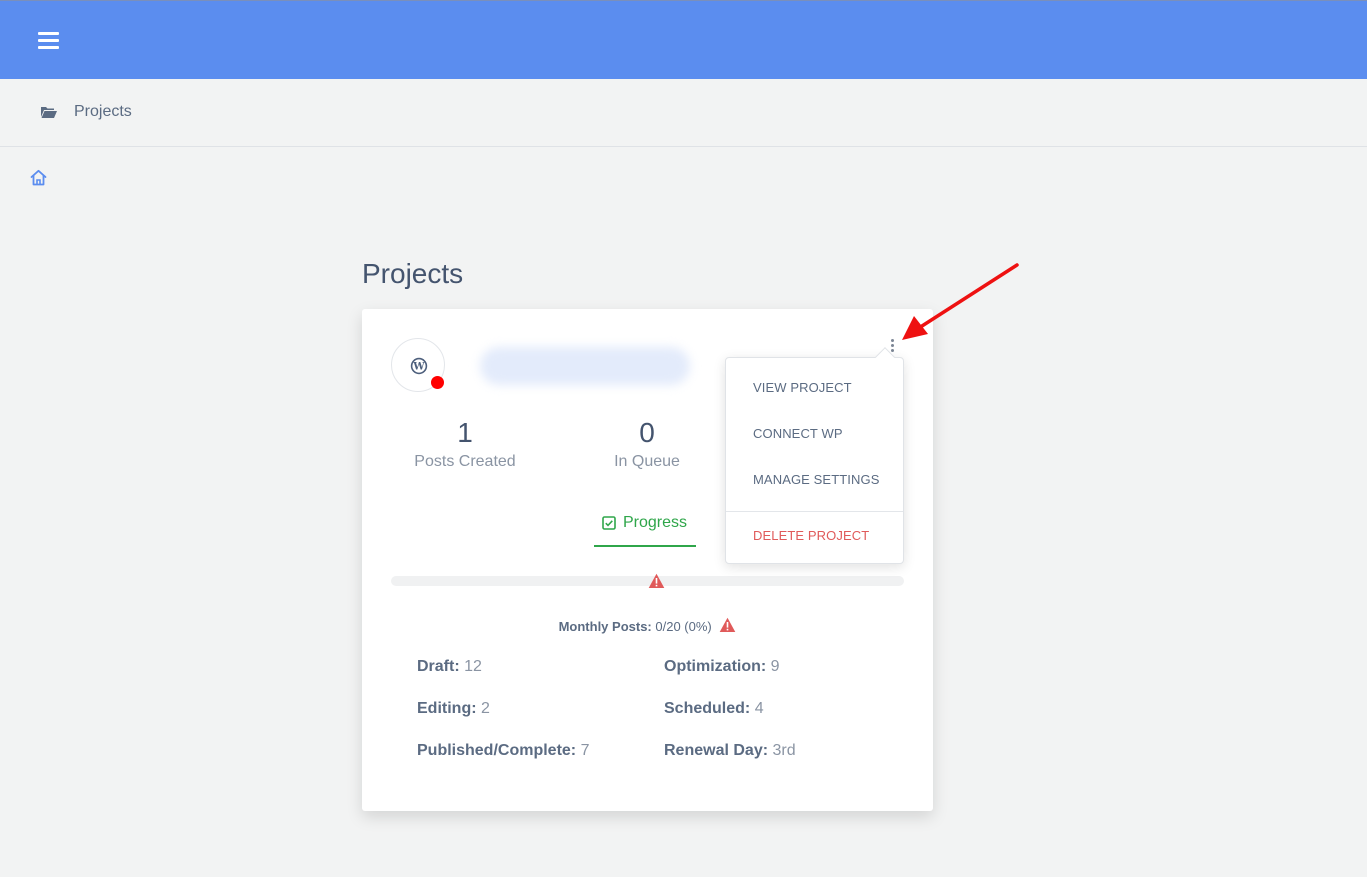 This screenshot has width=1367, height=877. I want to click on detail-label: Editing:, so click(447, 708).